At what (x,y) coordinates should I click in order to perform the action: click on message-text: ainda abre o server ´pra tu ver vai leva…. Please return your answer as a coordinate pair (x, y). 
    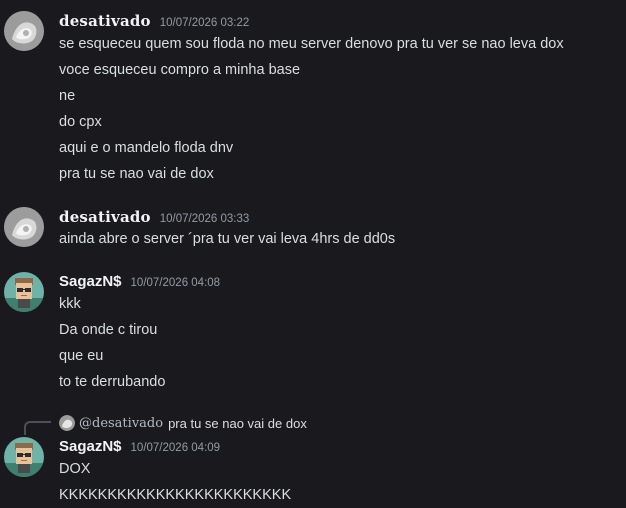
    Looking at the image, I should click on (227, 239).